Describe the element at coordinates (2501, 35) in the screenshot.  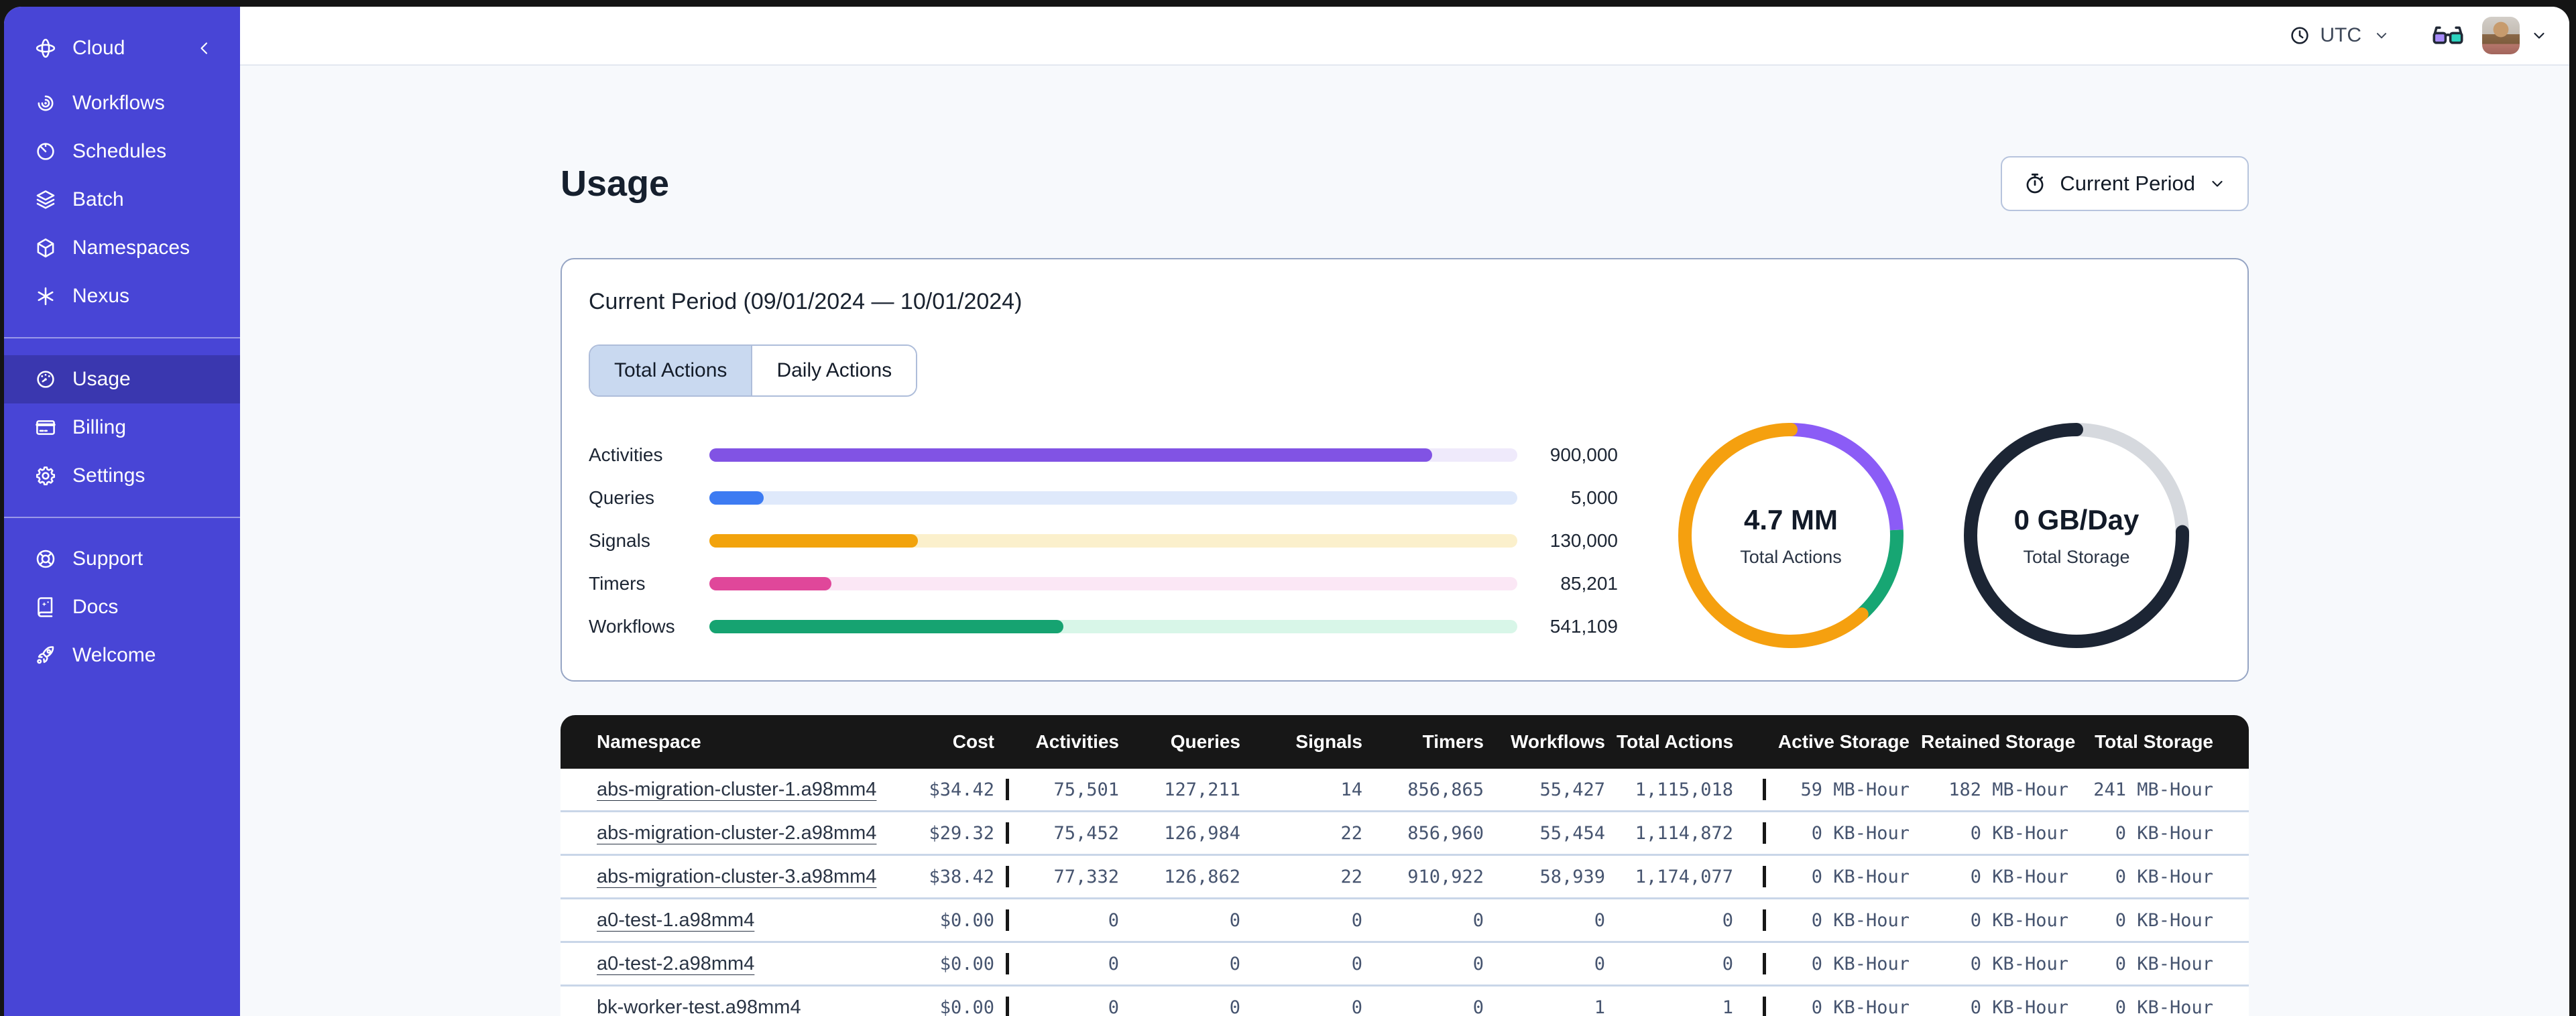
I see `user-avatar` at that location.